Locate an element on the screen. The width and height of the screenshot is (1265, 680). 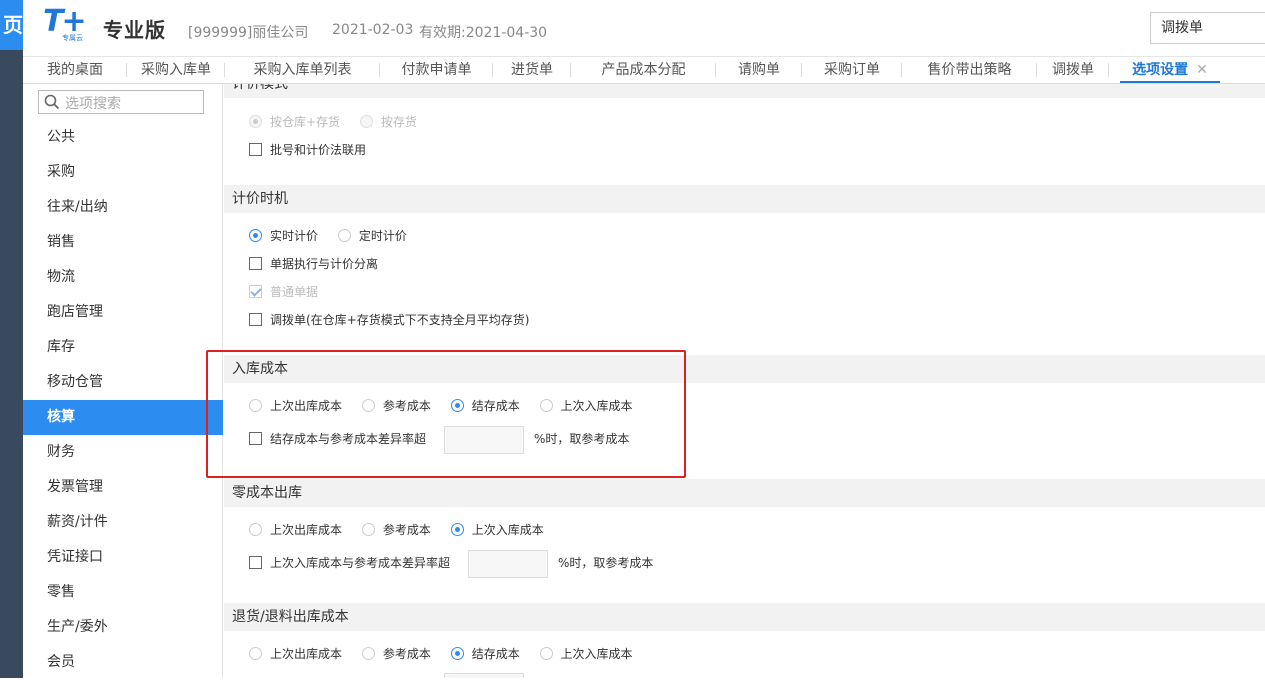
sidebar-item-finance: 财务 is located at coordinates (123, 452).